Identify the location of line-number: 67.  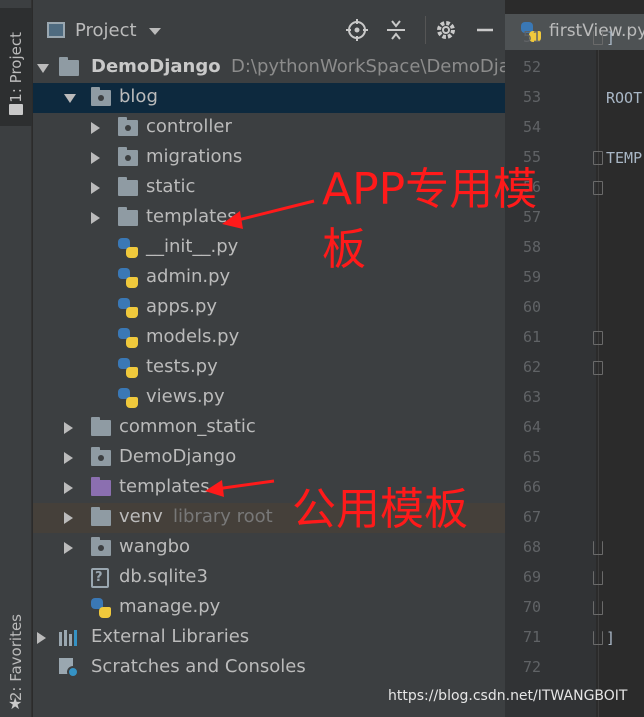
(532, 517).